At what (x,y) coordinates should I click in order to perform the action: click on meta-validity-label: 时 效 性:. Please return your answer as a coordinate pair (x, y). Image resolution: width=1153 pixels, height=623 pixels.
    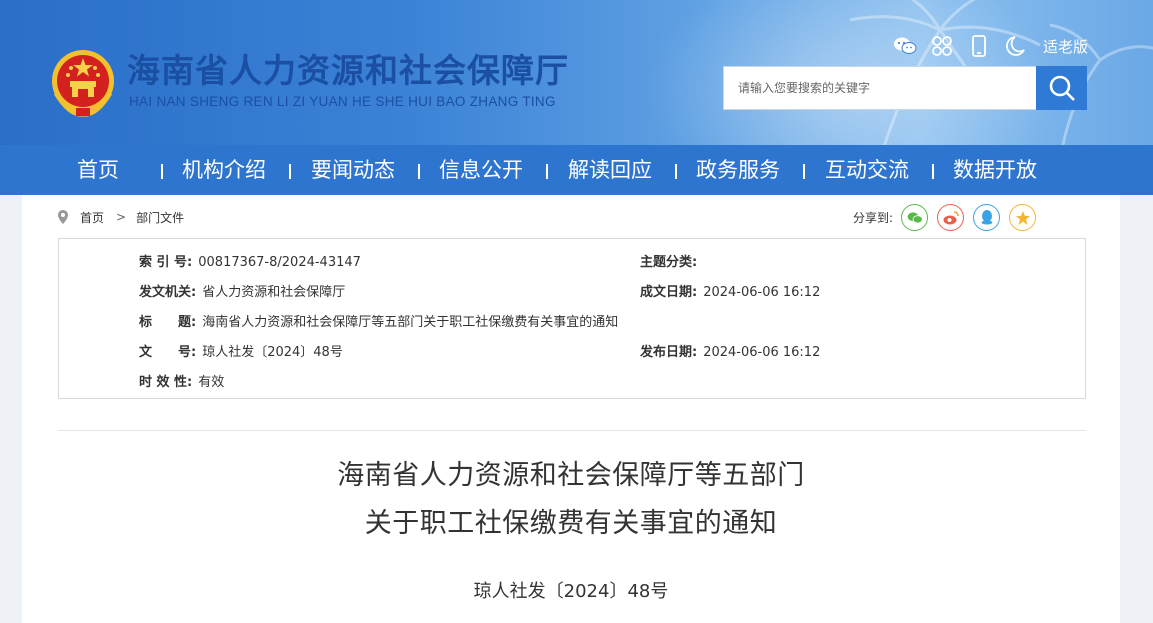
    Looking at the image, I should click on (166, 382).